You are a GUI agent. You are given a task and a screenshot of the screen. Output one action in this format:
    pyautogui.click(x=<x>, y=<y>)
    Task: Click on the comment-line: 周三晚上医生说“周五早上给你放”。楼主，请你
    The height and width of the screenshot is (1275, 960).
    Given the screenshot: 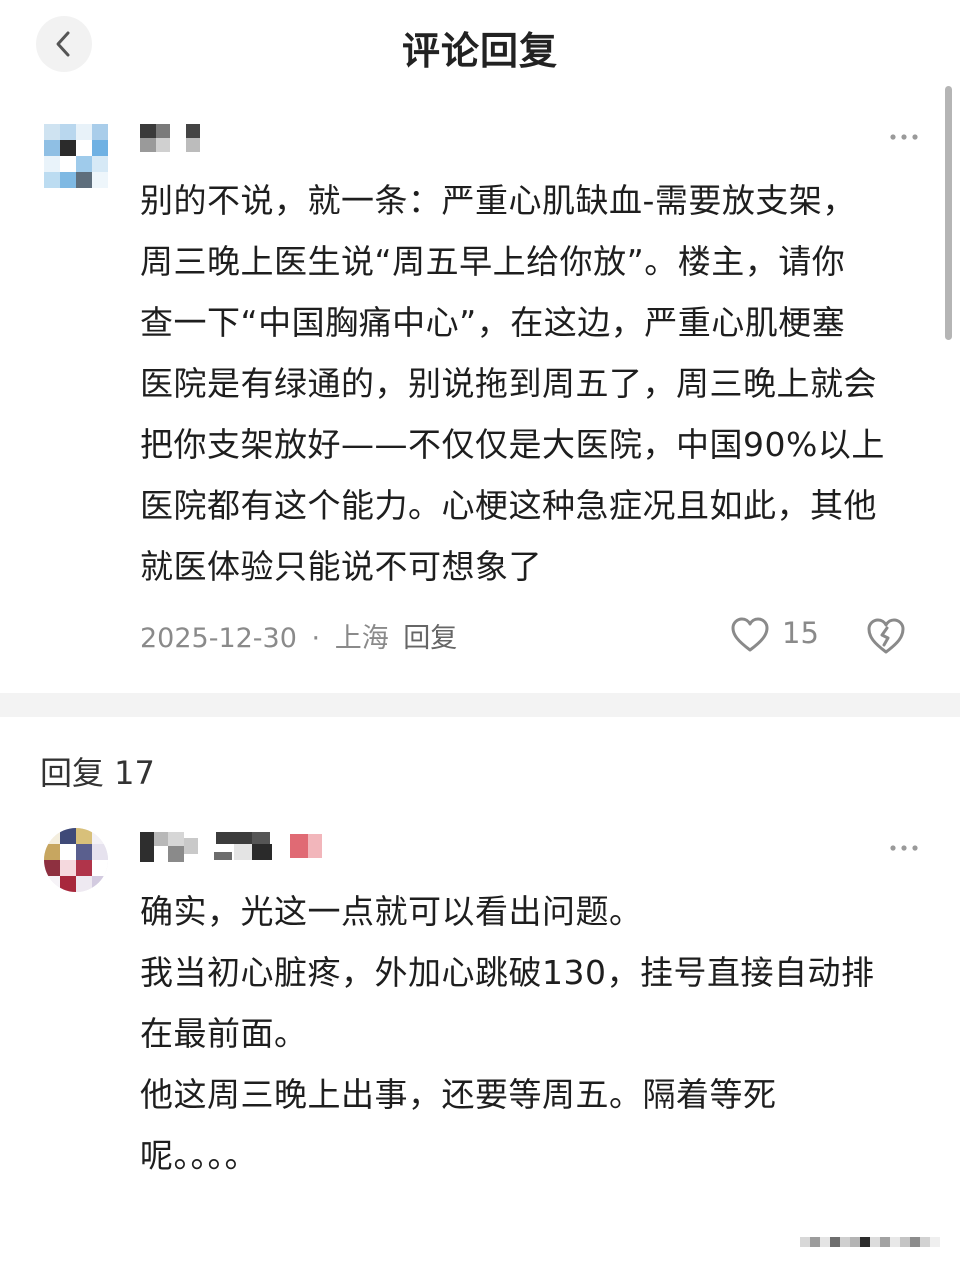 What is the action you would take?
    pyautogui.click(x=493, y=261)
    